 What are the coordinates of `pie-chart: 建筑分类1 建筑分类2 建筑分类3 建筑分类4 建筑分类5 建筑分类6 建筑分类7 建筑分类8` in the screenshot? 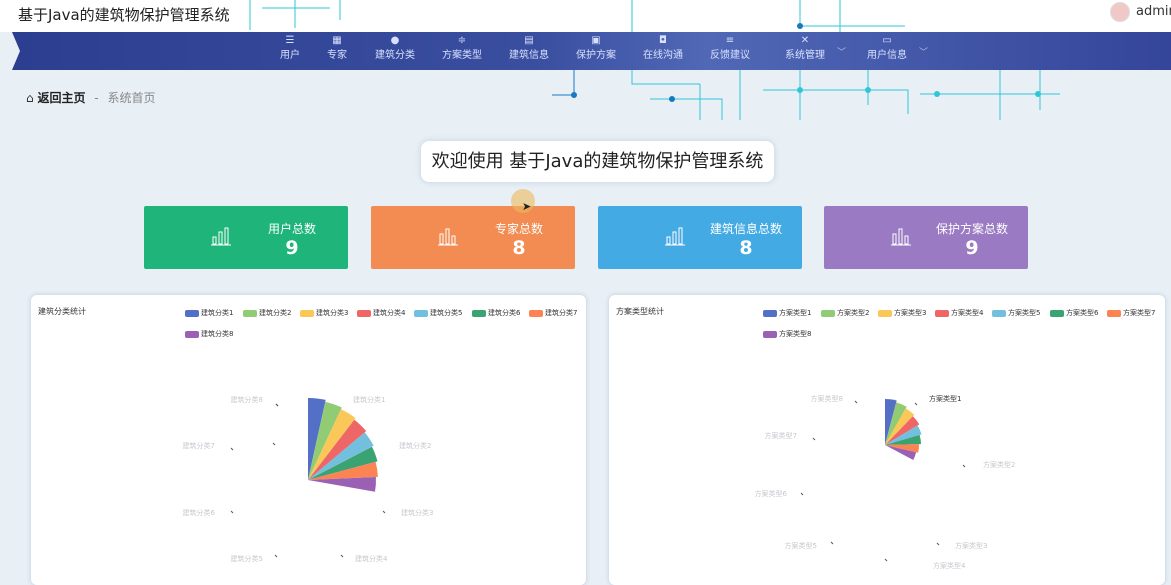 It's located at (308, 479).